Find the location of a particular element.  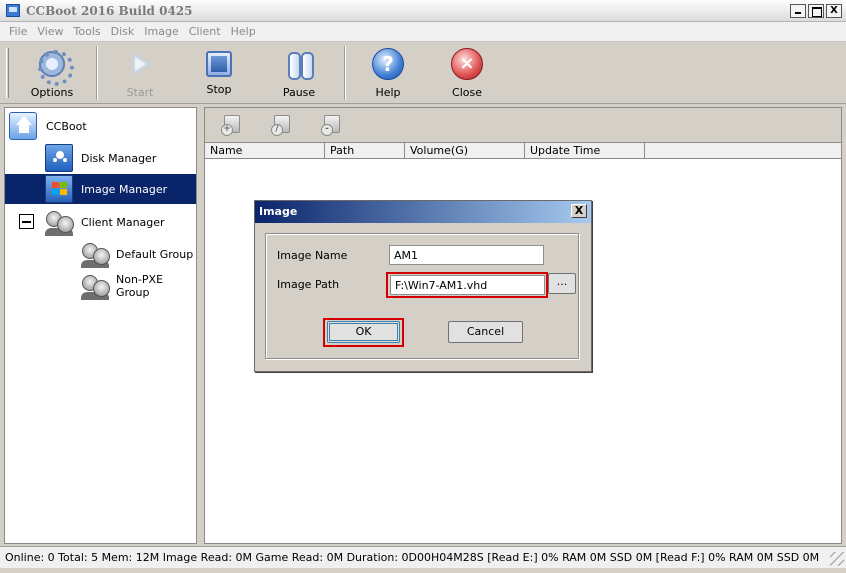

stop-button: Stop is located at coordinates (219, 73).